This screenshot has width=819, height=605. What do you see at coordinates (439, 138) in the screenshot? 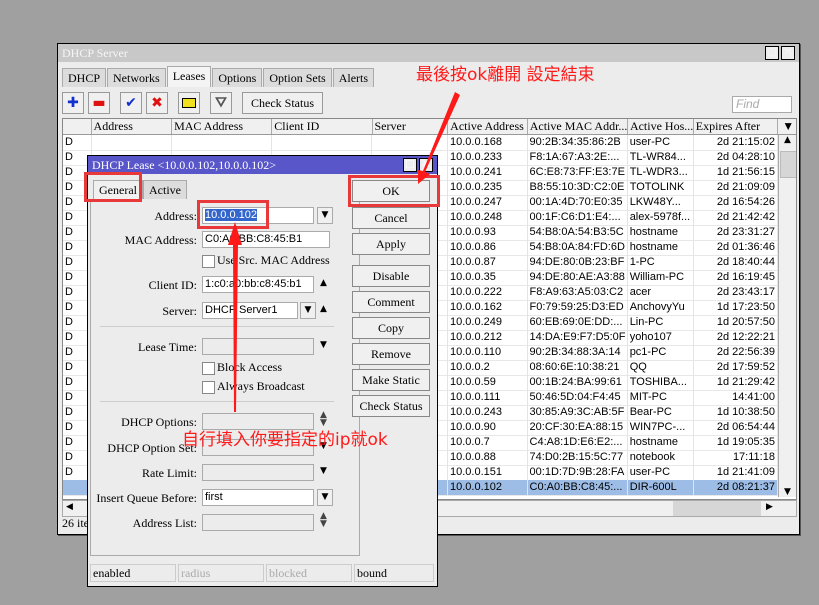
I see `arrow-to-ok` at bounding box center [439, 138].